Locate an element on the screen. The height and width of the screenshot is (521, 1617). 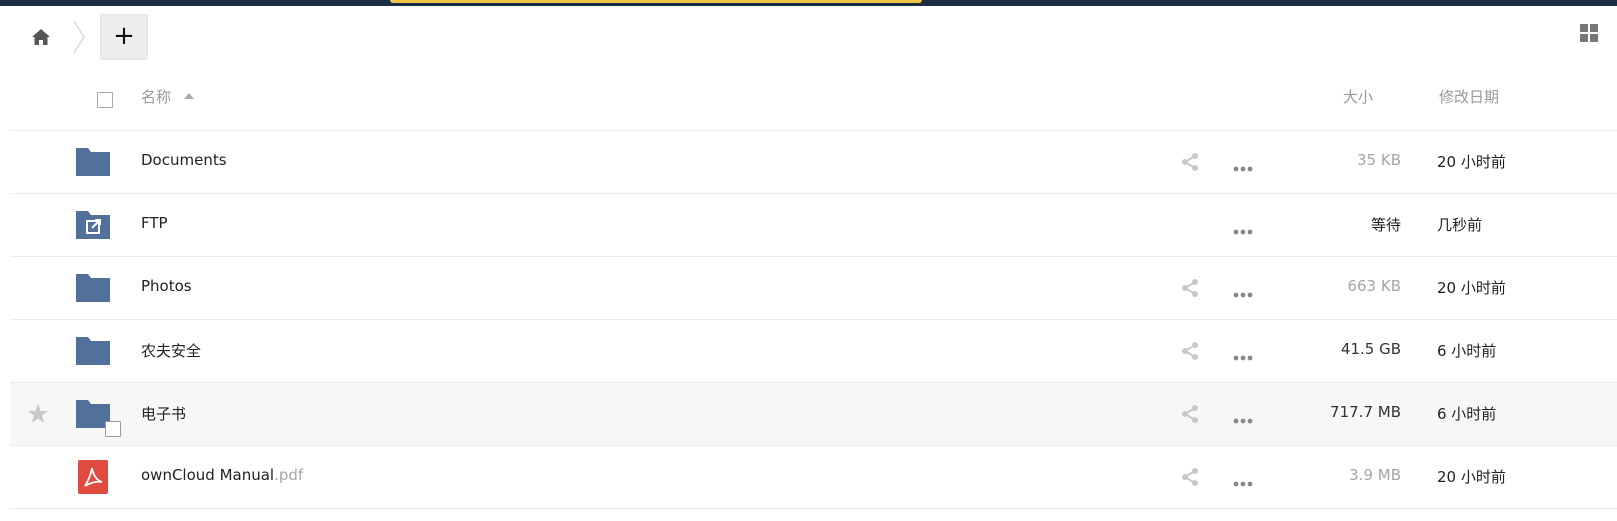
file-row: 农夫安全 41.5 GB 6 小时前 is located at coordinates (813, 351).